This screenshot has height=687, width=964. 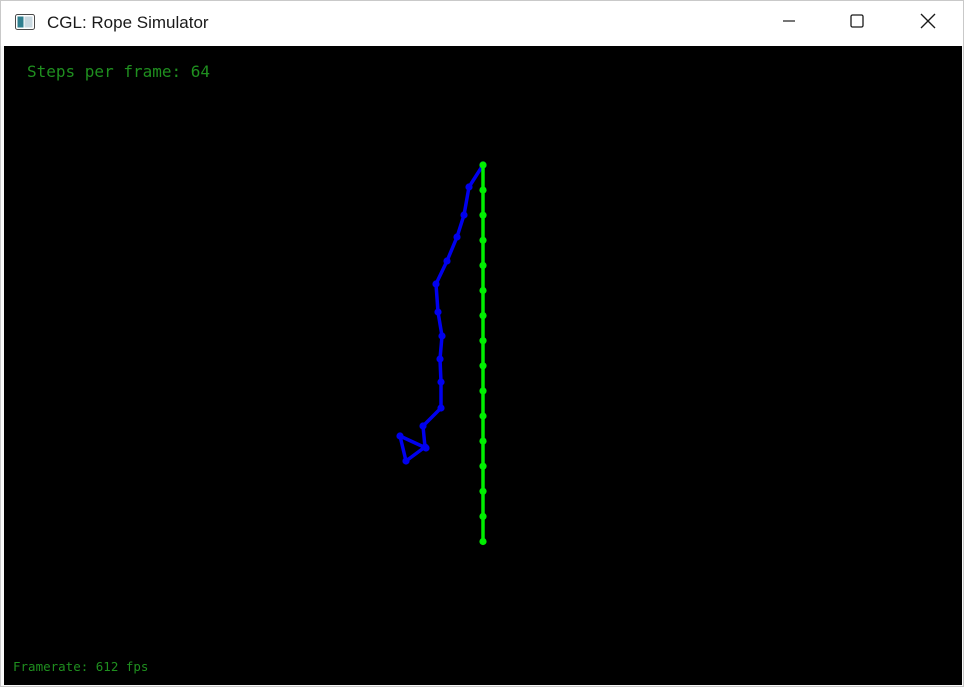 I want to click on close-icon, so click(x=928, y=23).